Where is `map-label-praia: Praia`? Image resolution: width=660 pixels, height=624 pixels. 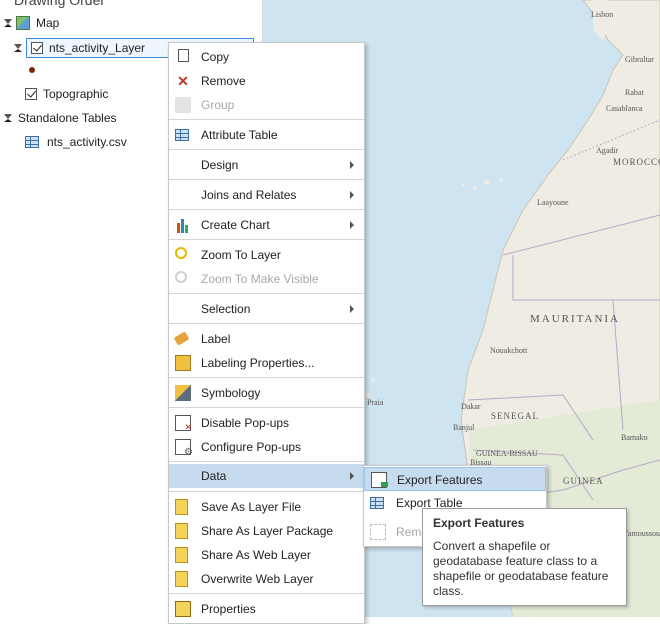
map-label-praia: Praia is located at coordinates (375, 402).